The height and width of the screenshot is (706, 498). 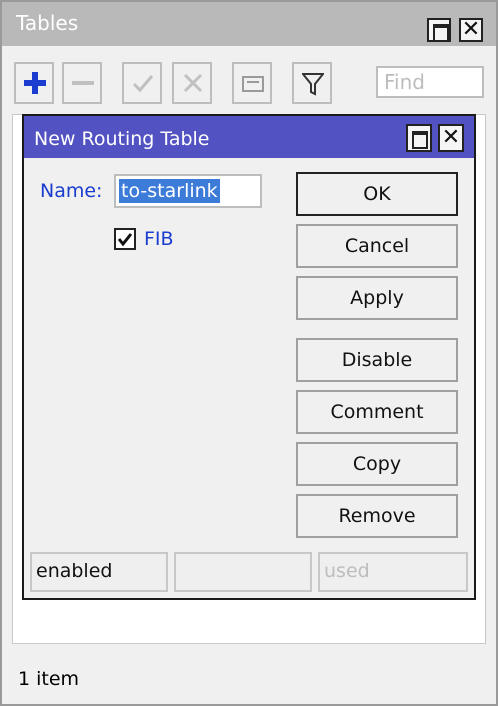 What do you see at coordinates (71, 191) in the screenshot?
I see `name-label: Name:` at bounding box center [71, 191].